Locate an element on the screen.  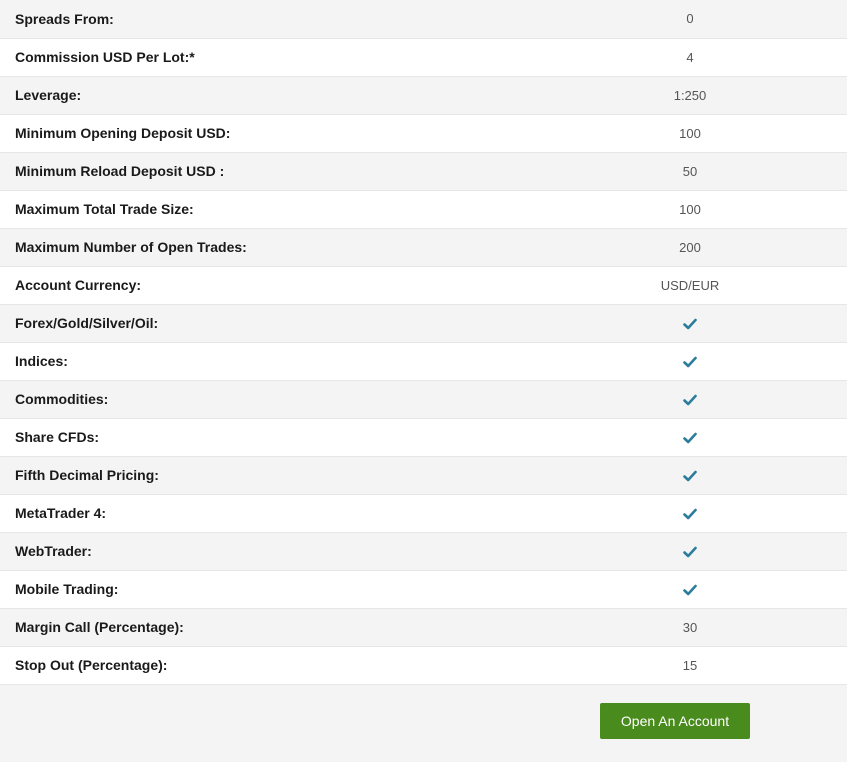
spec-row: Stop Out (Percentage): 15 is located at coordinates (423, 665).